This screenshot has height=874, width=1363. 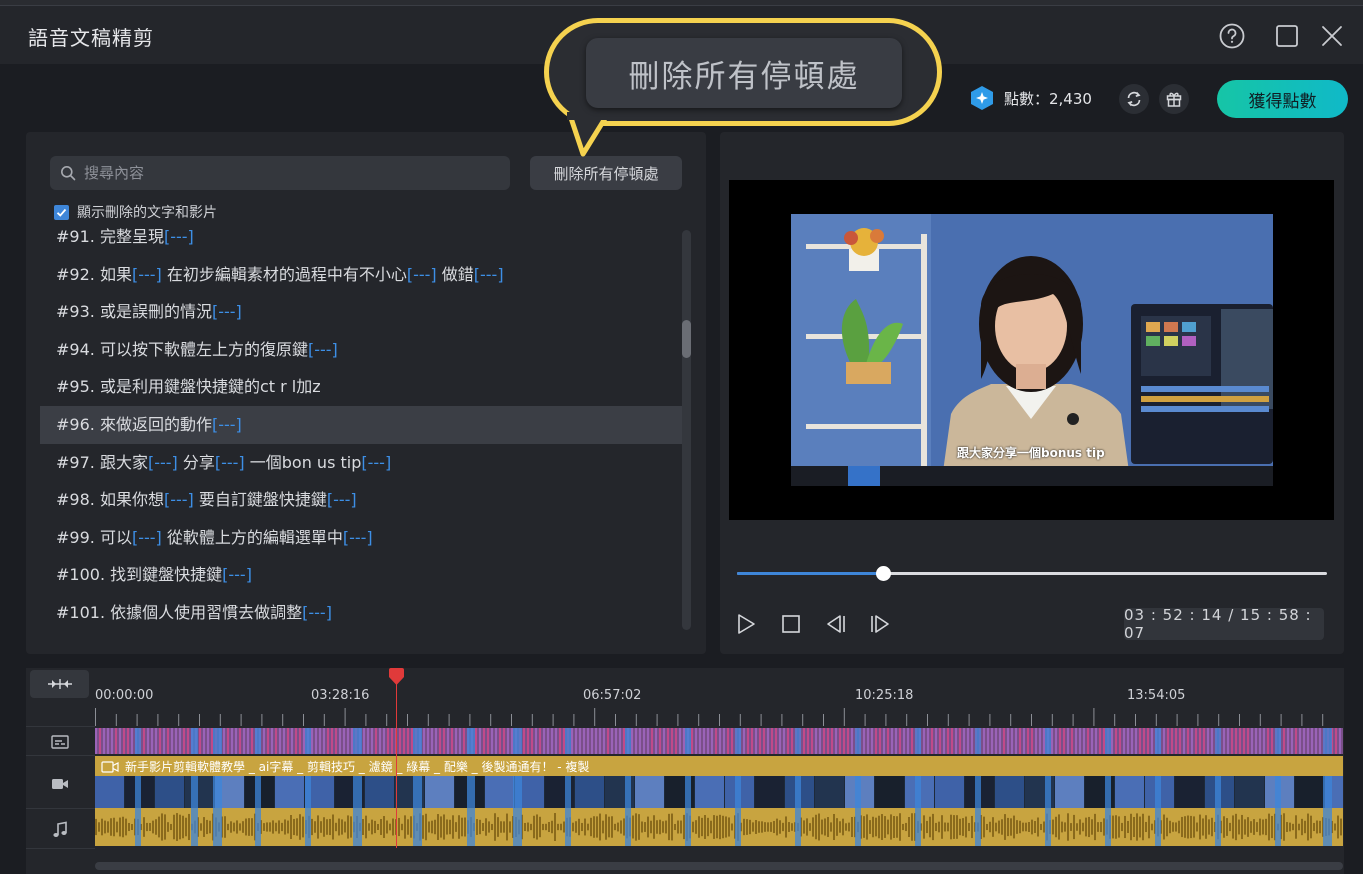 I want to click on transcript-text: 可以按下軟體左上方的復原鍵, so click(x=204, y=349).